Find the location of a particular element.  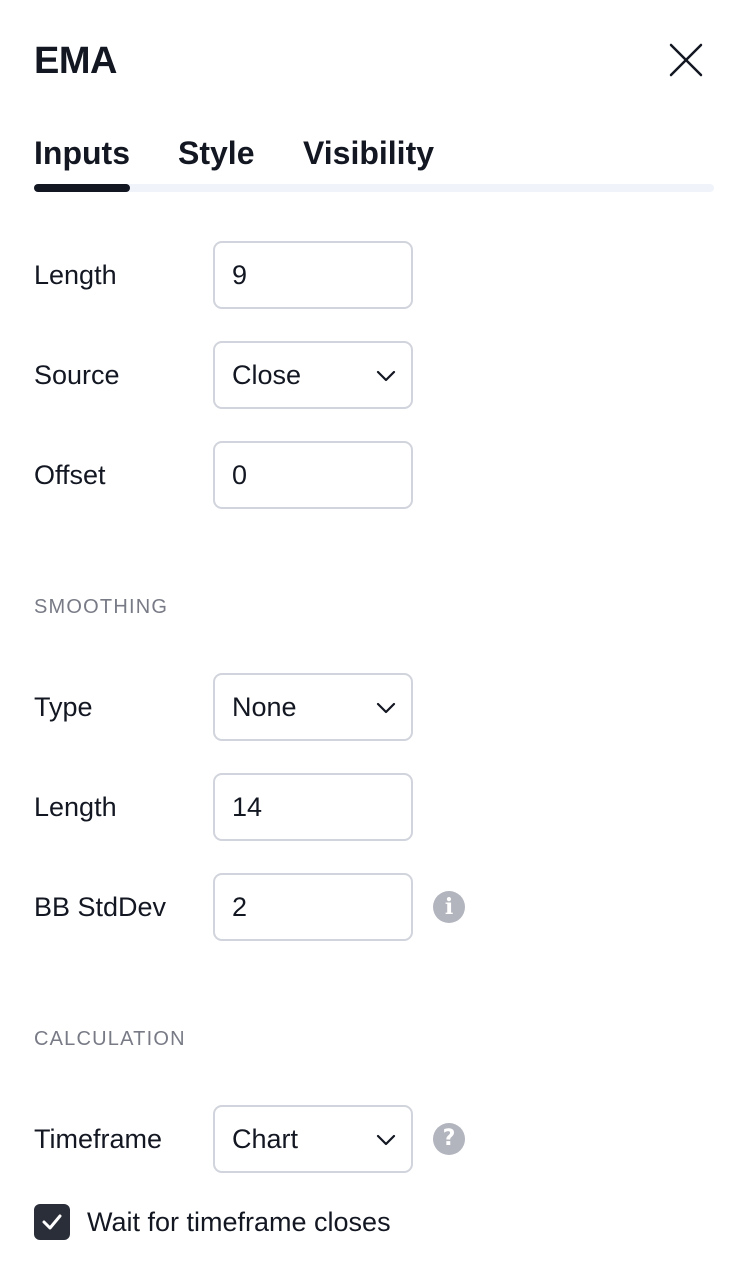

length-field is located at coordinates (313, 275).